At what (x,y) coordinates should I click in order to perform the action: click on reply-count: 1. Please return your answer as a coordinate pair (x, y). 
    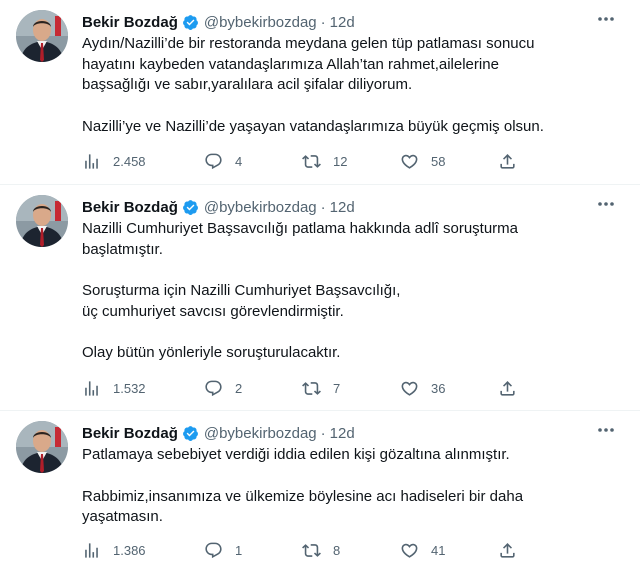
    Looking at the image, I should click on (239, 550).